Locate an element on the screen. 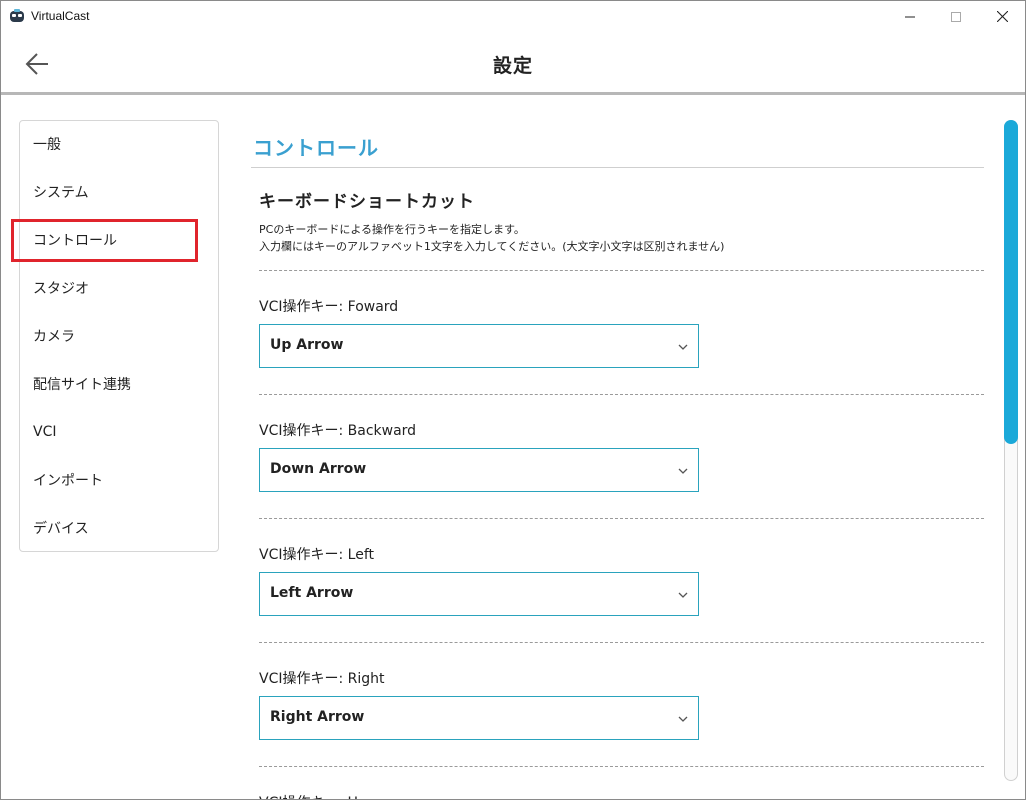 The image size is (1026, 800). sidebar-item-streaming: 配信サイト連携 is located at coordinates (119, 384).